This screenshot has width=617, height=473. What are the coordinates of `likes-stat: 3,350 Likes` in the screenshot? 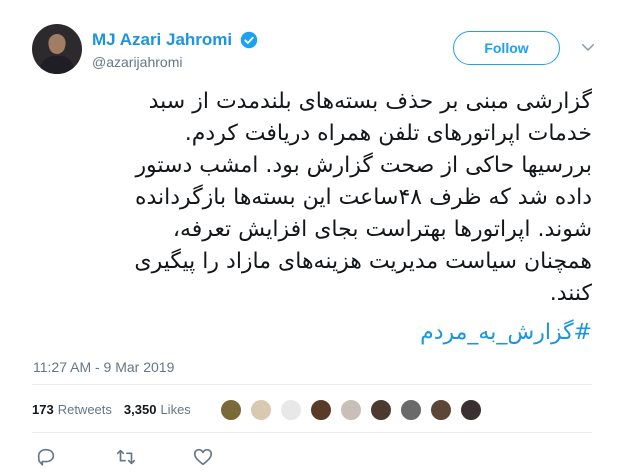 It's located at (157, 409).